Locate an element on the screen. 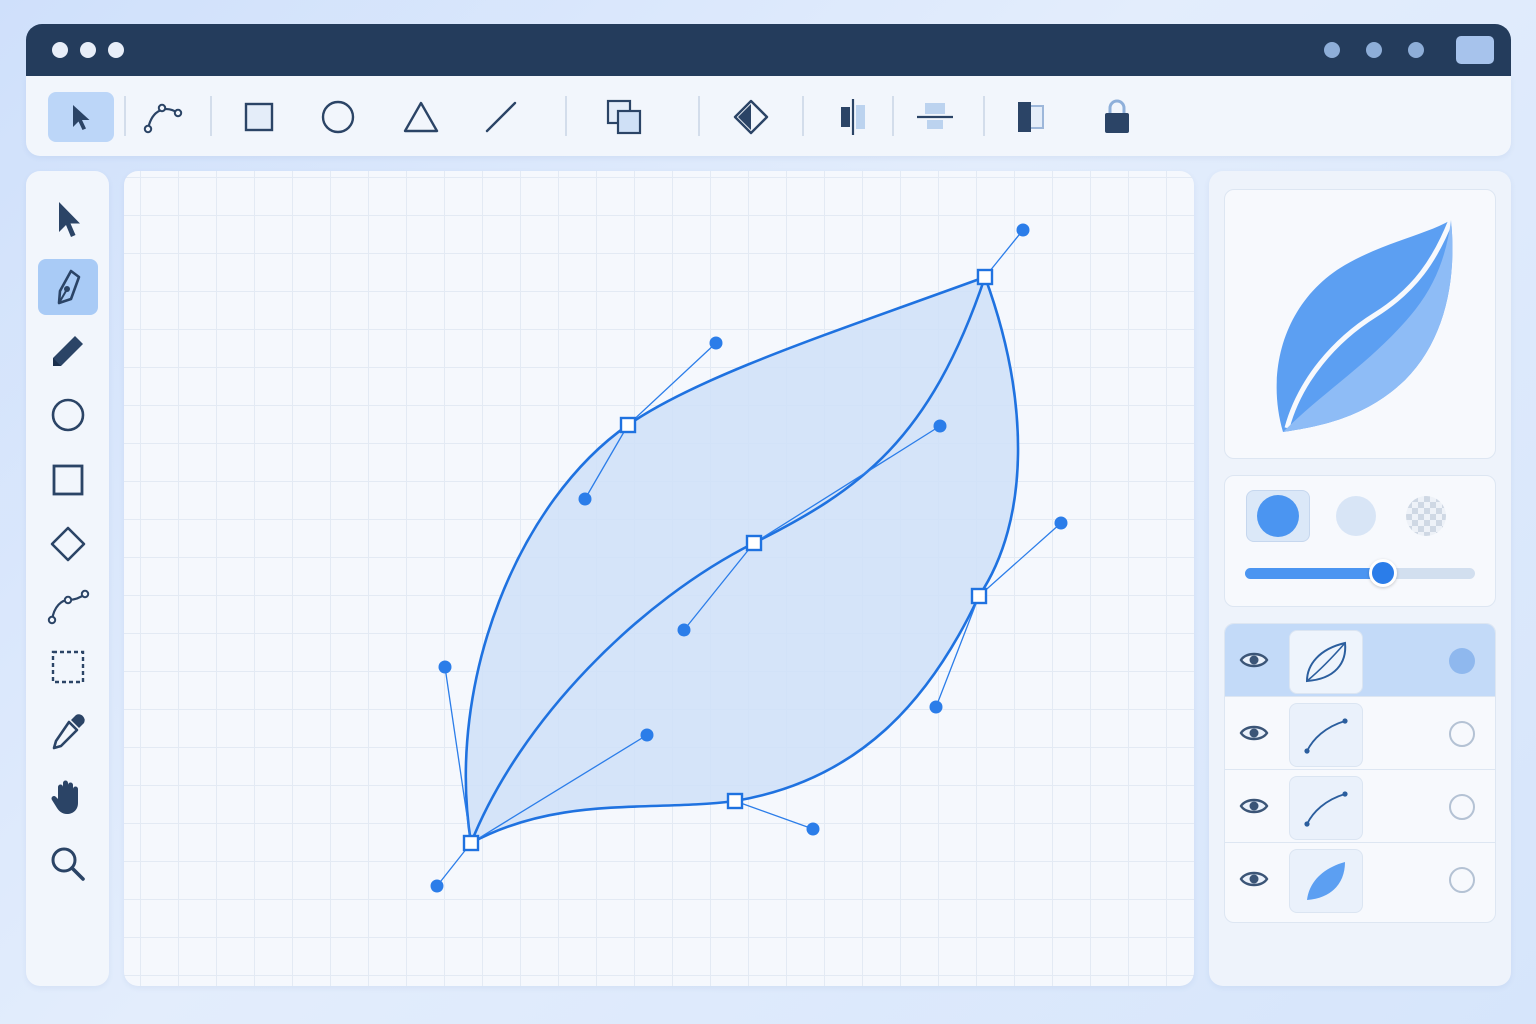 This screenshot has height=1024, width=1536. pencil-icon is located at coordinates (68, 351).